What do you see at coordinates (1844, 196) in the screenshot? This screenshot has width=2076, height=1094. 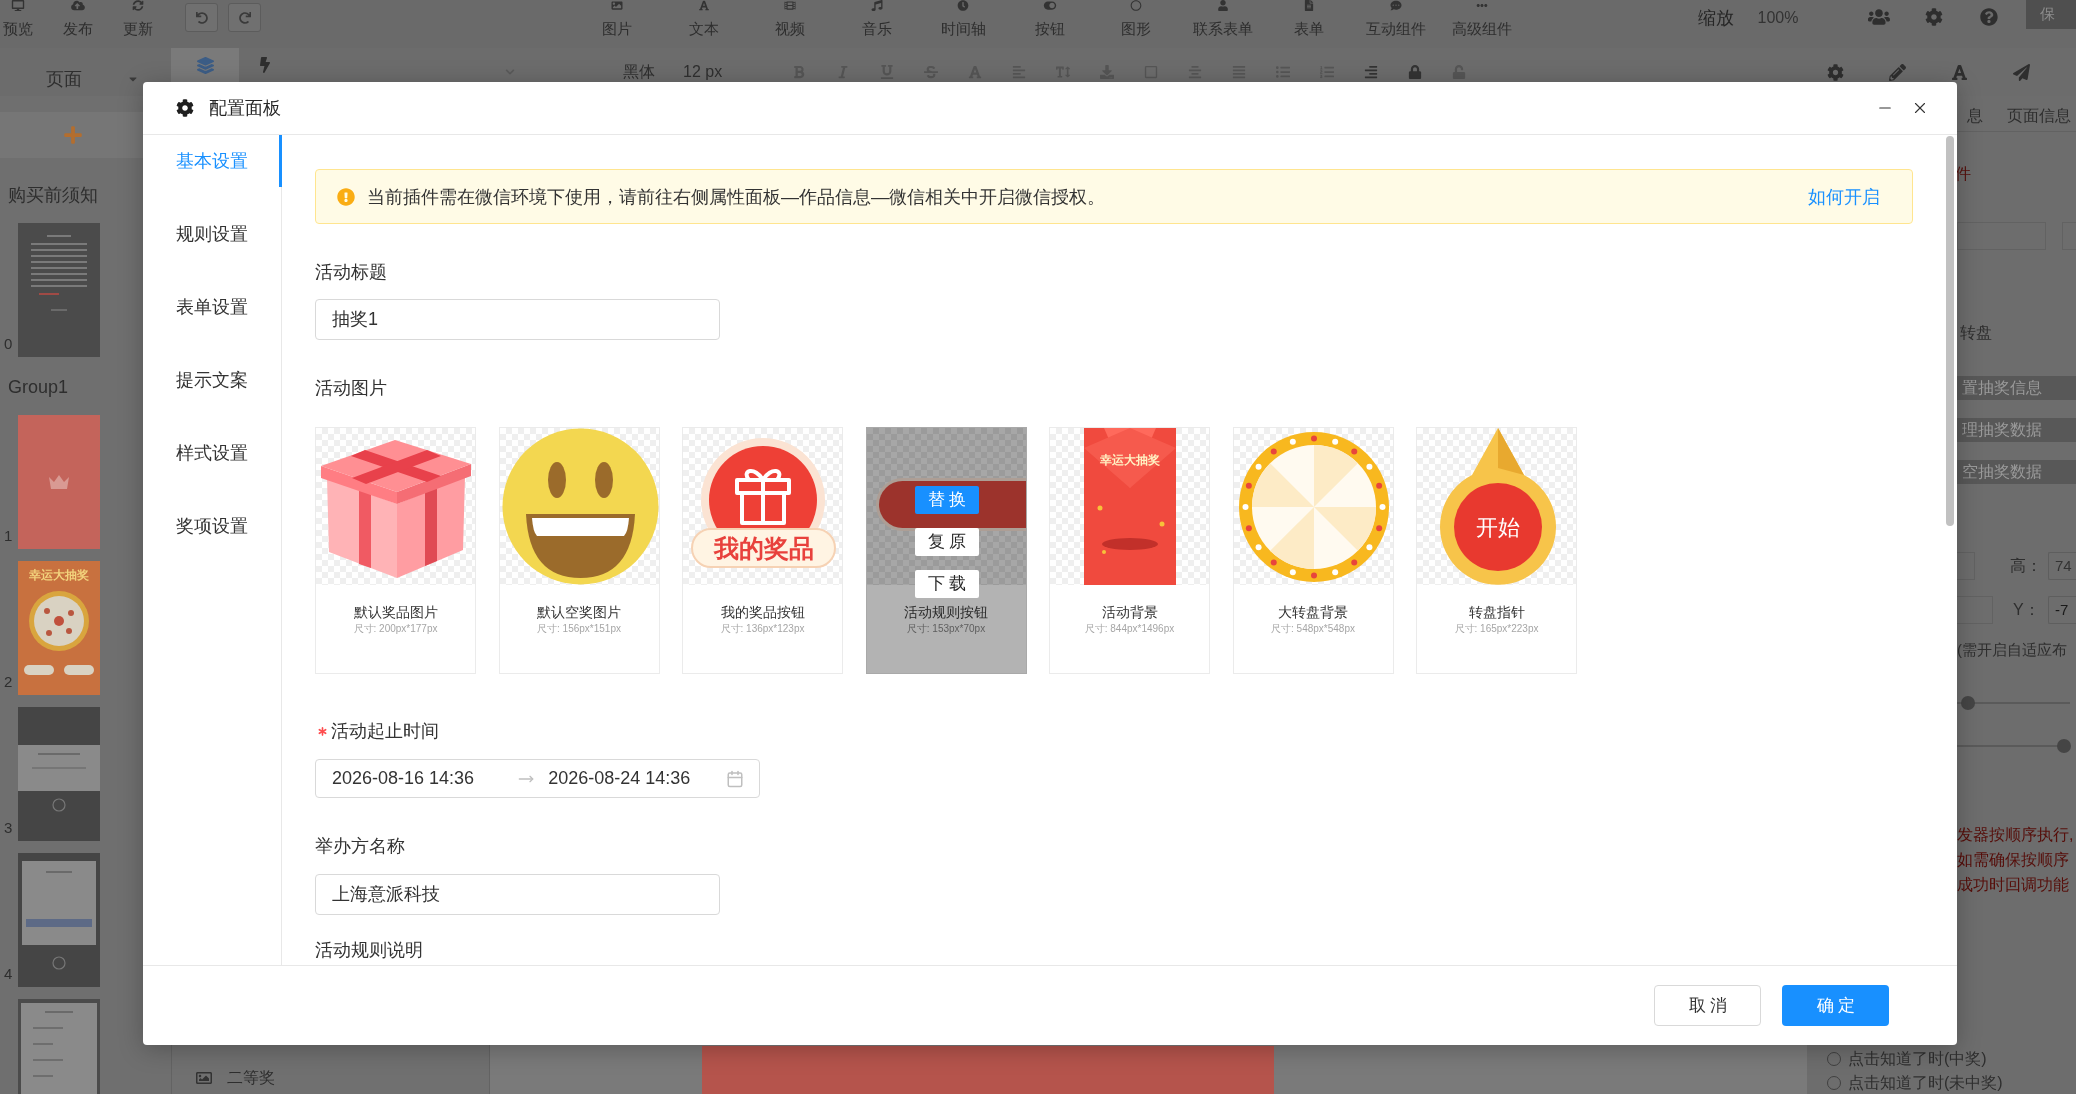 I see `help-link: 如何开启` at bounding box center [1844, 196].